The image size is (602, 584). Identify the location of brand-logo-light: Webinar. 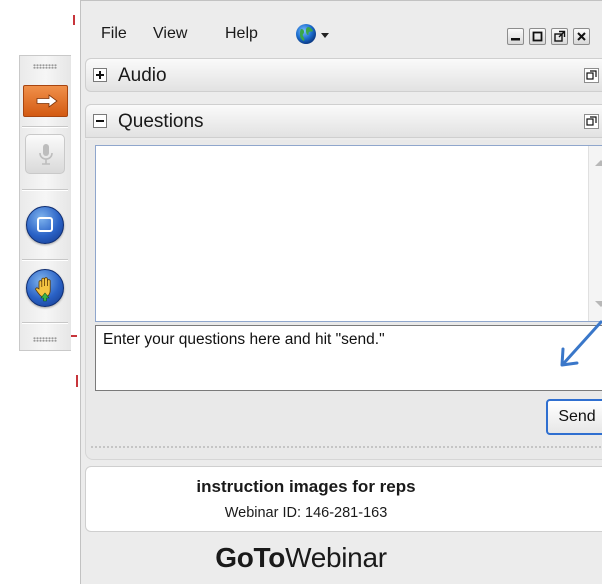
(336, 557).